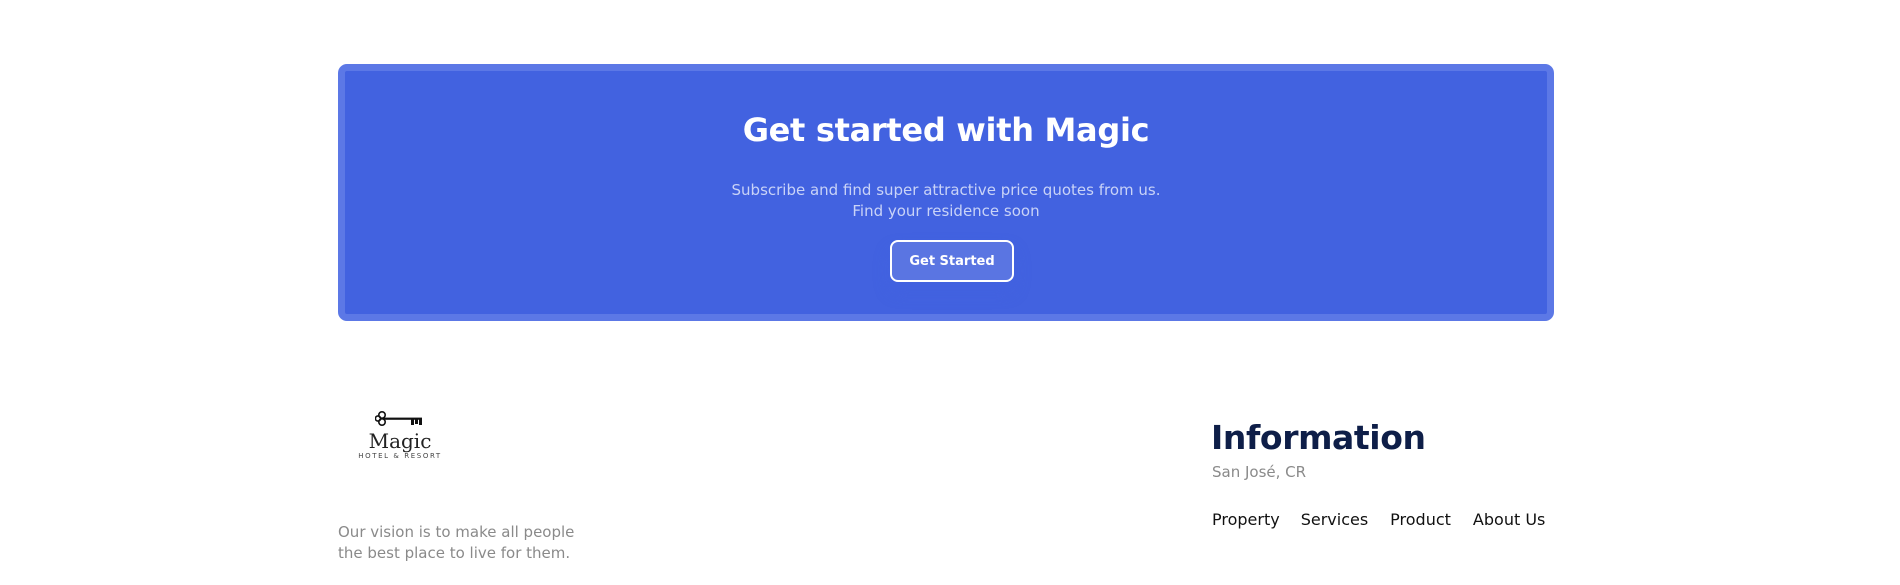  I want to click on key-icon, so click(398, 418).